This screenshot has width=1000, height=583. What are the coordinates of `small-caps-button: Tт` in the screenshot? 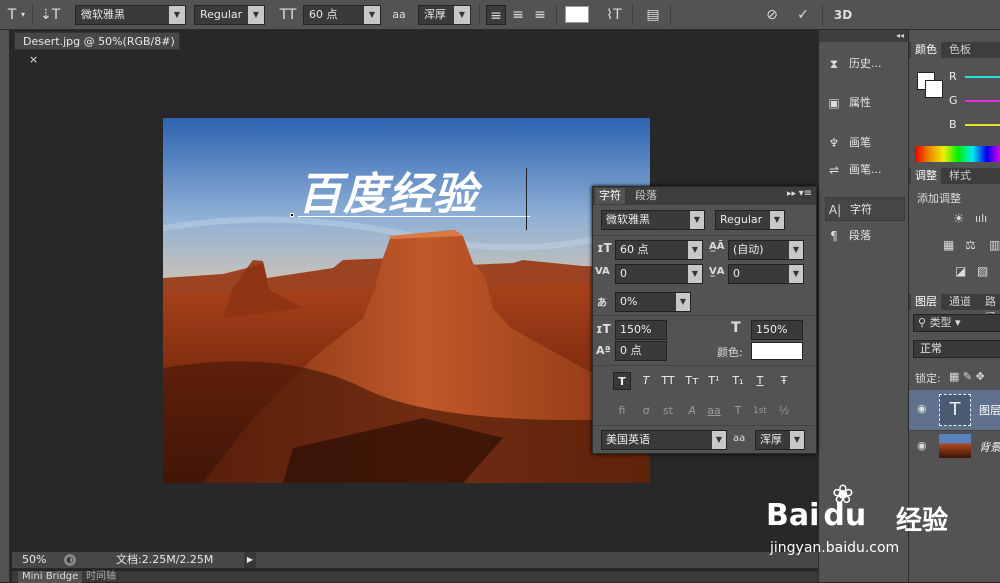 It's located at (692, 381).